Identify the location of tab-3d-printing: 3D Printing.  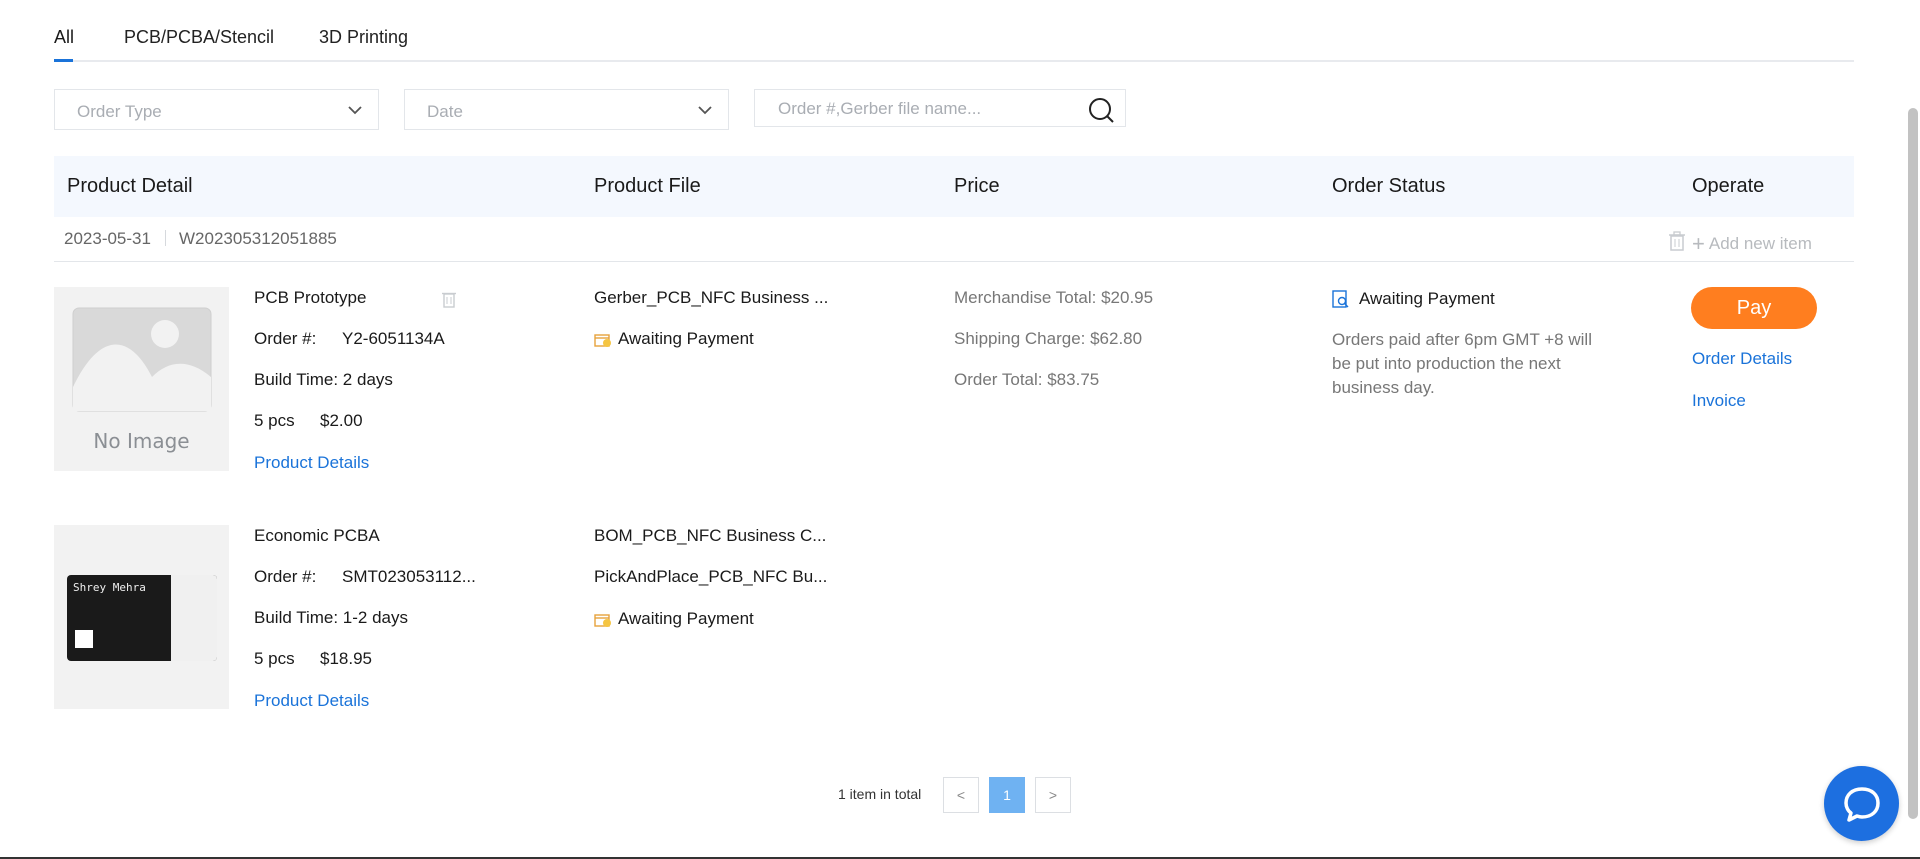
(363, 37).